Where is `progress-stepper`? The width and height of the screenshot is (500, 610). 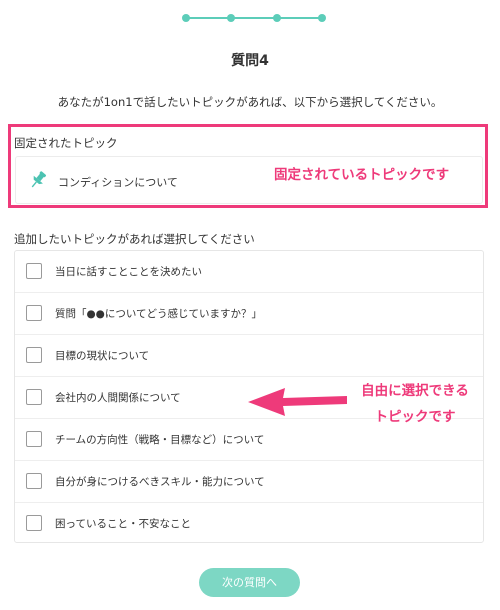
progress-stepper is located at coordinates (254, 18).